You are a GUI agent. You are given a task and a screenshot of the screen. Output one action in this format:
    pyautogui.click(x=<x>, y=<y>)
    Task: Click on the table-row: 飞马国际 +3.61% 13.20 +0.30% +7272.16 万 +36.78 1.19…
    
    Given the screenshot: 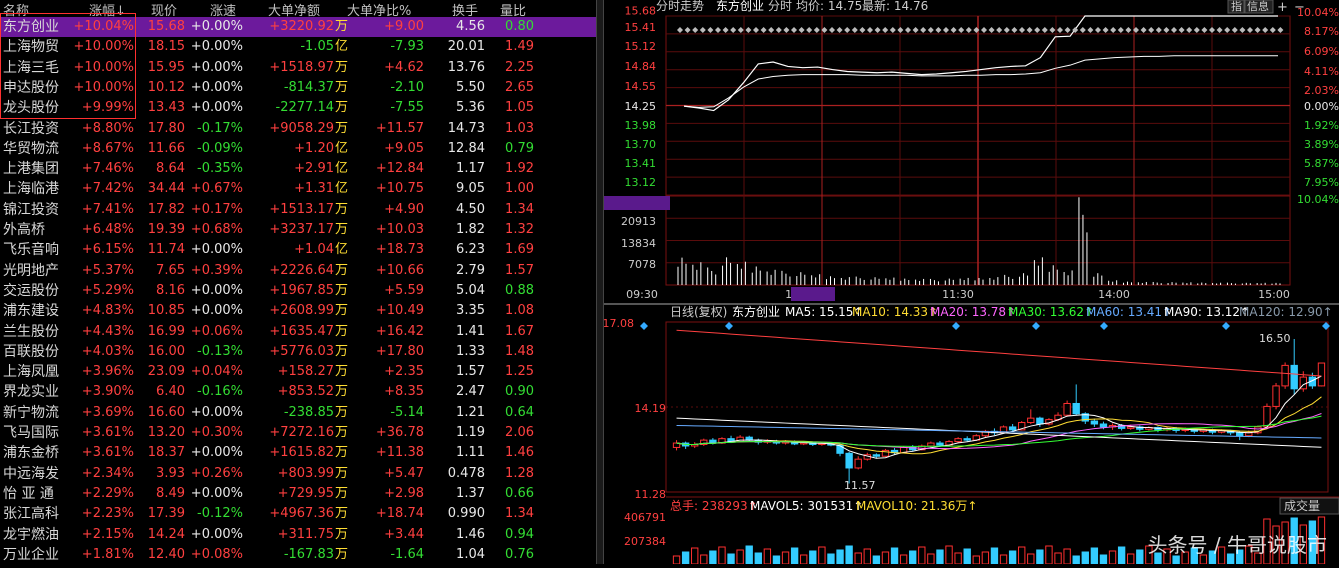 What is the action you would take?
    pyautogui.click(x=298, y=433)
    